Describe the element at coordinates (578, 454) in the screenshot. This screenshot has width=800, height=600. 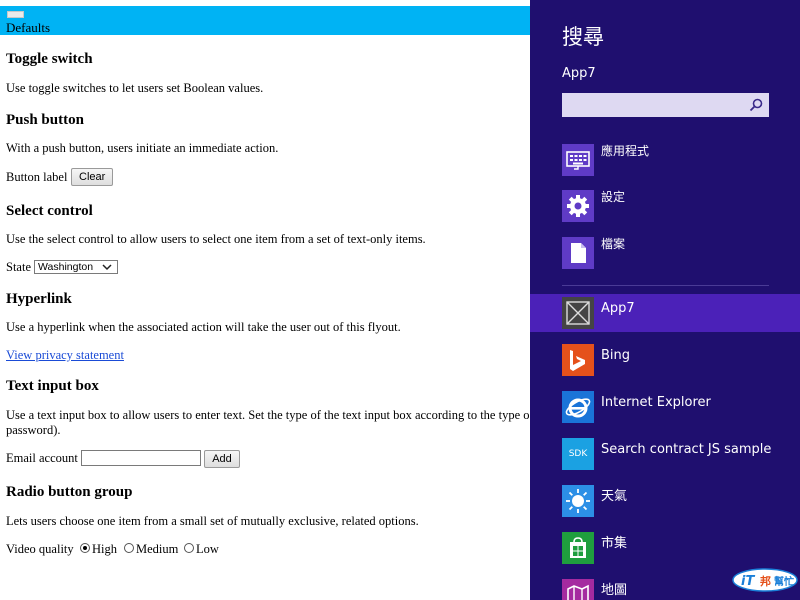
I see `sdk-icon: SDK` at that location.